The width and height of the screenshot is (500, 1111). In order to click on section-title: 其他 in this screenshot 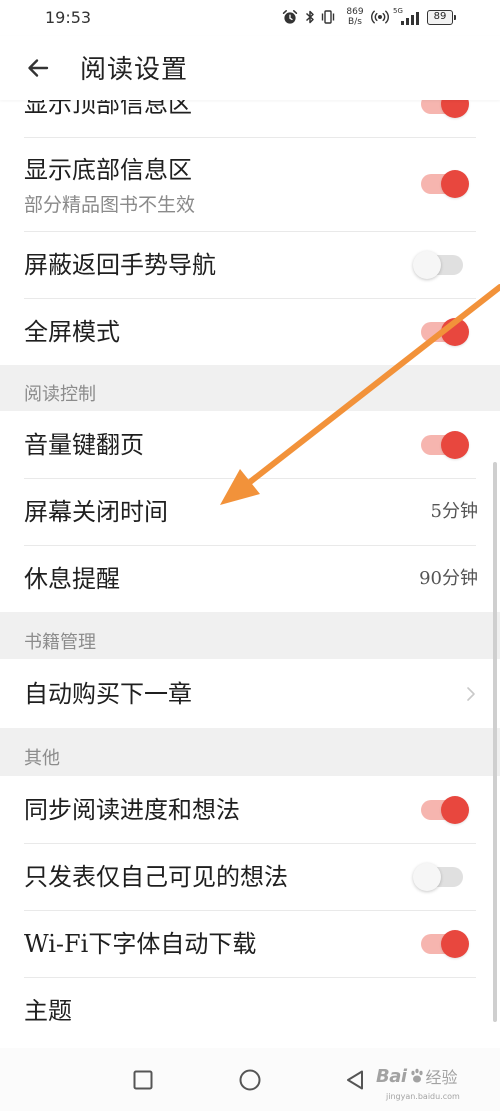, I will do `click(42, 758)`.